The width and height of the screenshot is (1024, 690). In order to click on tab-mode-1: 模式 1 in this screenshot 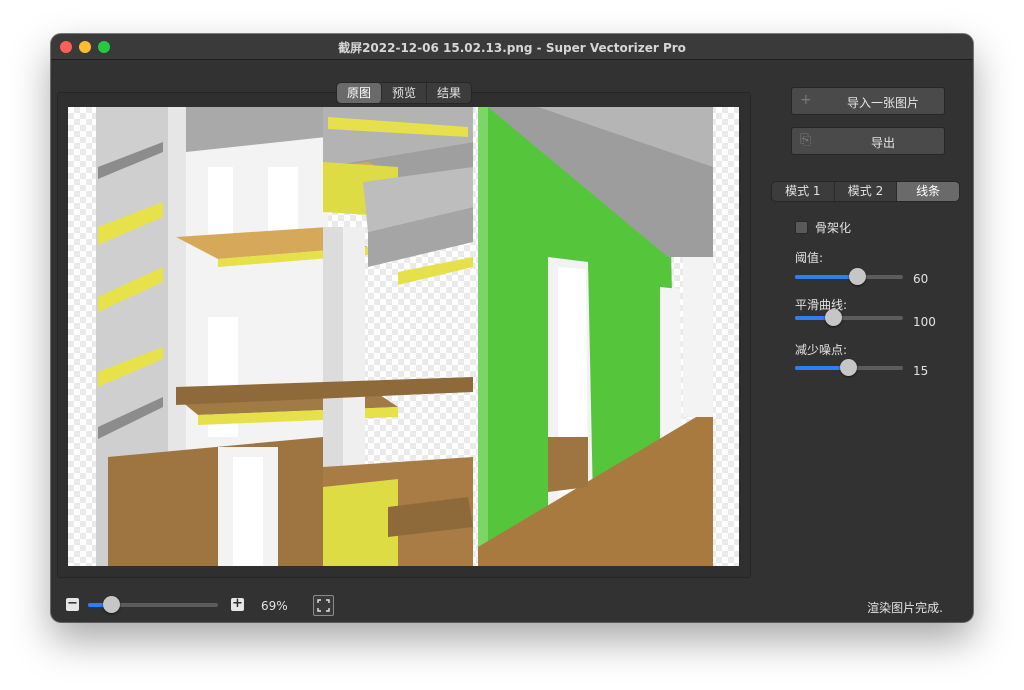, I will do `click(803, 191)`.